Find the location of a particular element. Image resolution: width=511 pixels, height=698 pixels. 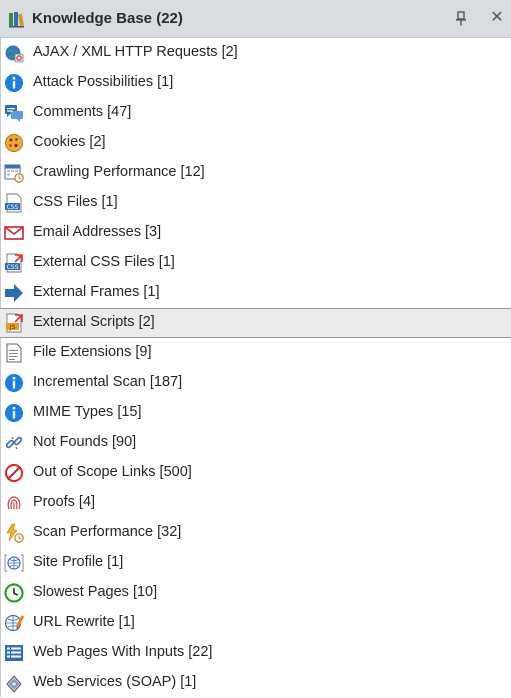

list-item: JS External Scripts [2] is located at coordinates (255, 323).